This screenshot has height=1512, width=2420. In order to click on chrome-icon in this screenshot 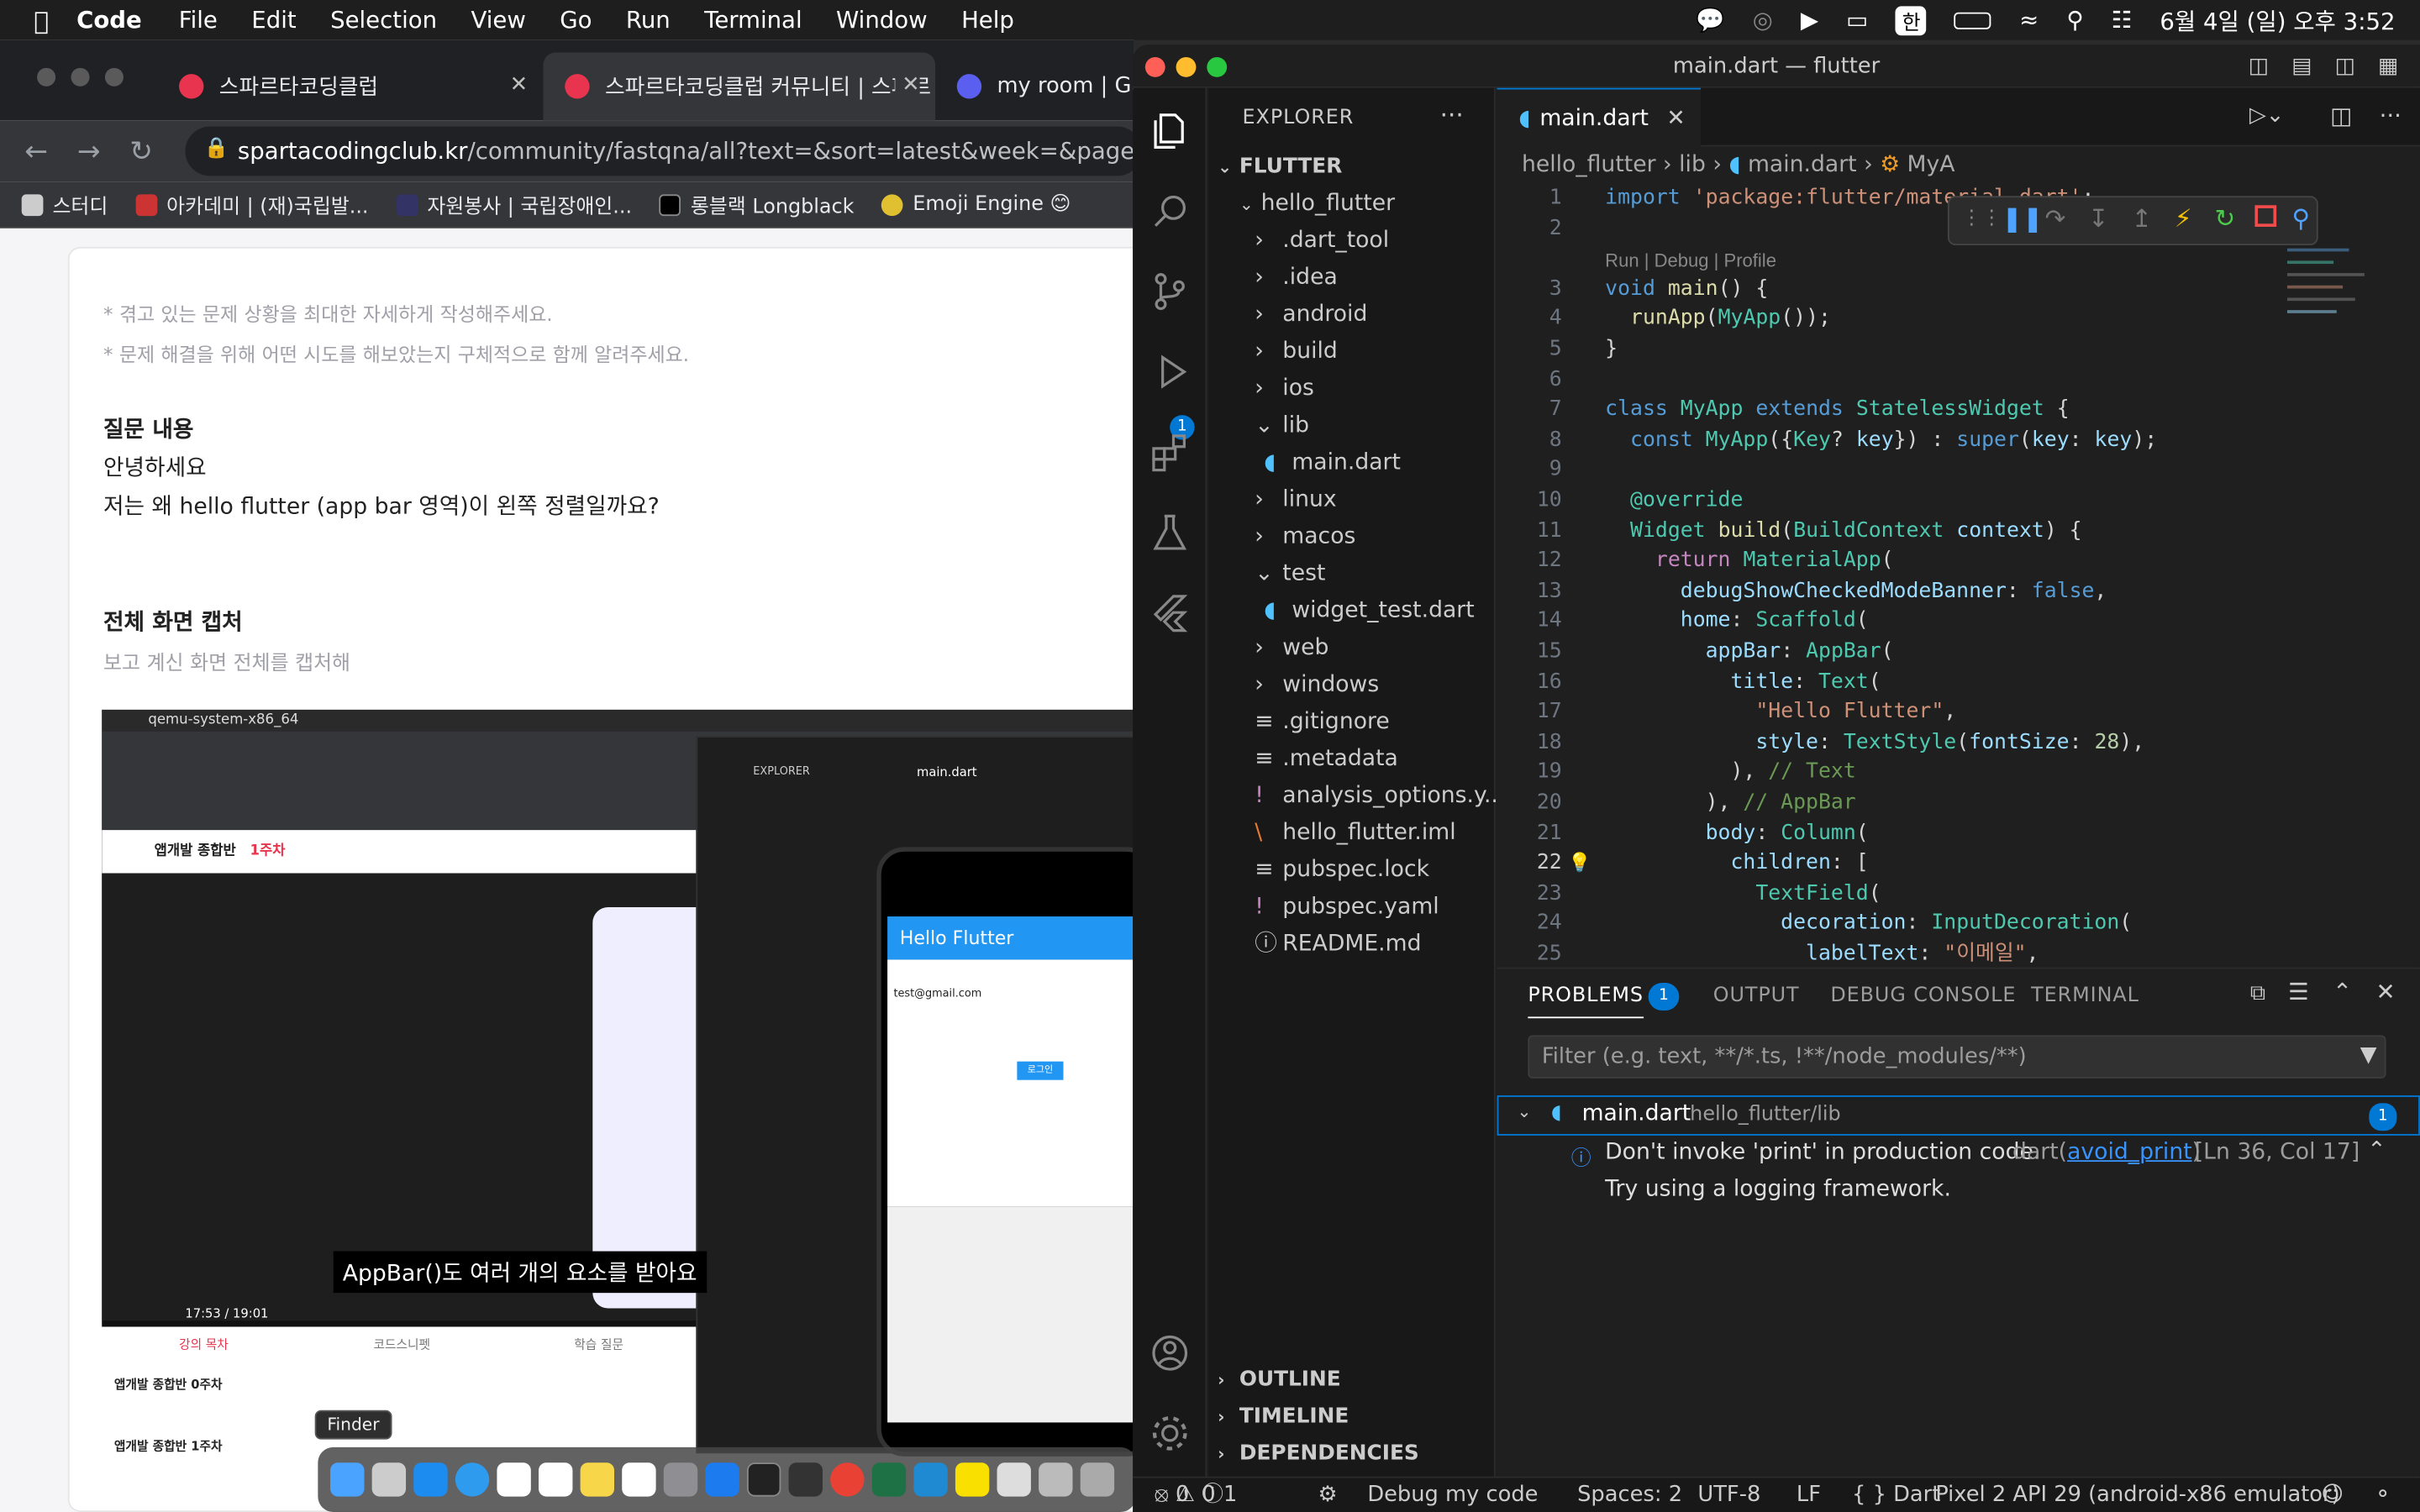, I will do `click(847, 1479)`.